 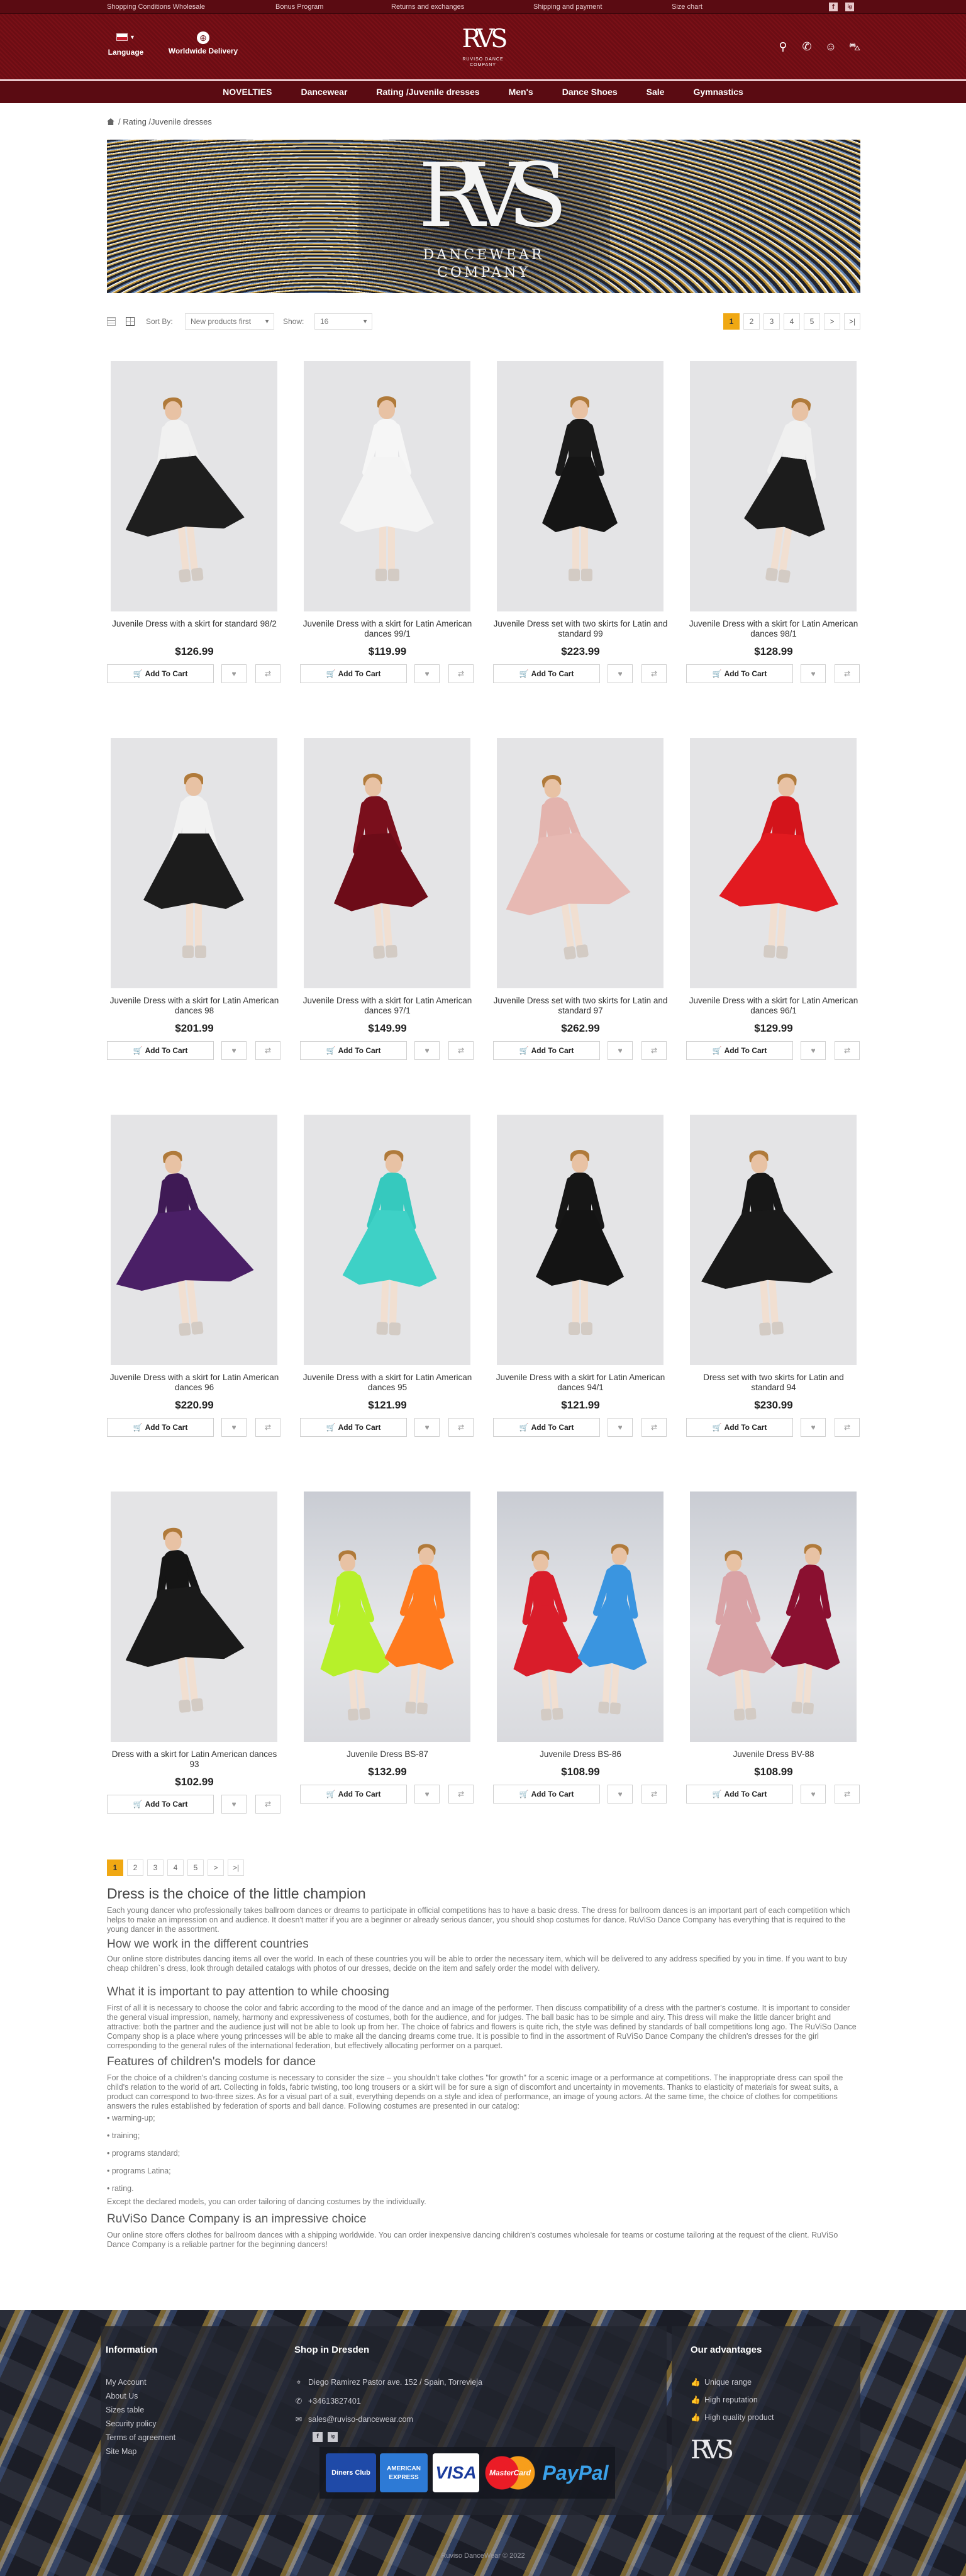 What do you see at coordinates (771, 321) in the screenshot?
I see `page-3: 3` at bounding box center [771, 321].